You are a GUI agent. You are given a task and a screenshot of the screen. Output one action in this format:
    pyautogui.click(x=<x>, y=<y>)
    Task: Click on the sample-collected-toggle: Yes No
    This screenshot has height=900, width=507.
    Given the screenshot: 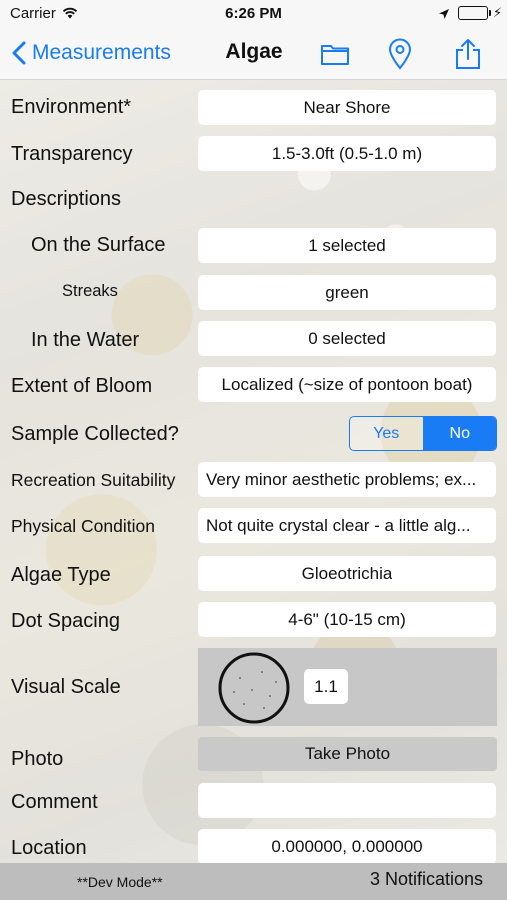 What is the action you would take?
    pyautogui.click(x=423, y=433)
    